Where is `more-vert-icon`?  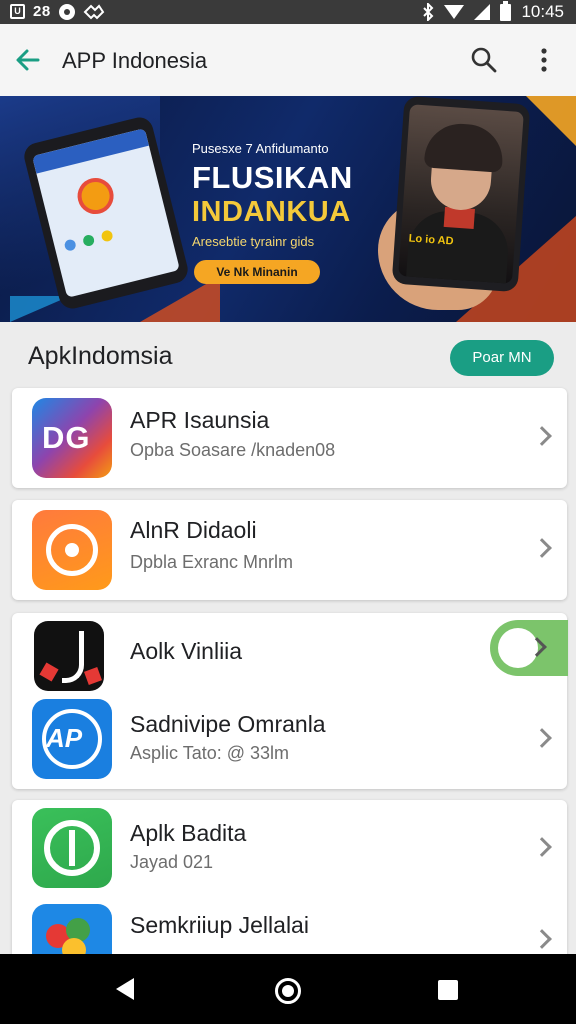 more-vert-icon is located at coordinates (544, 60).